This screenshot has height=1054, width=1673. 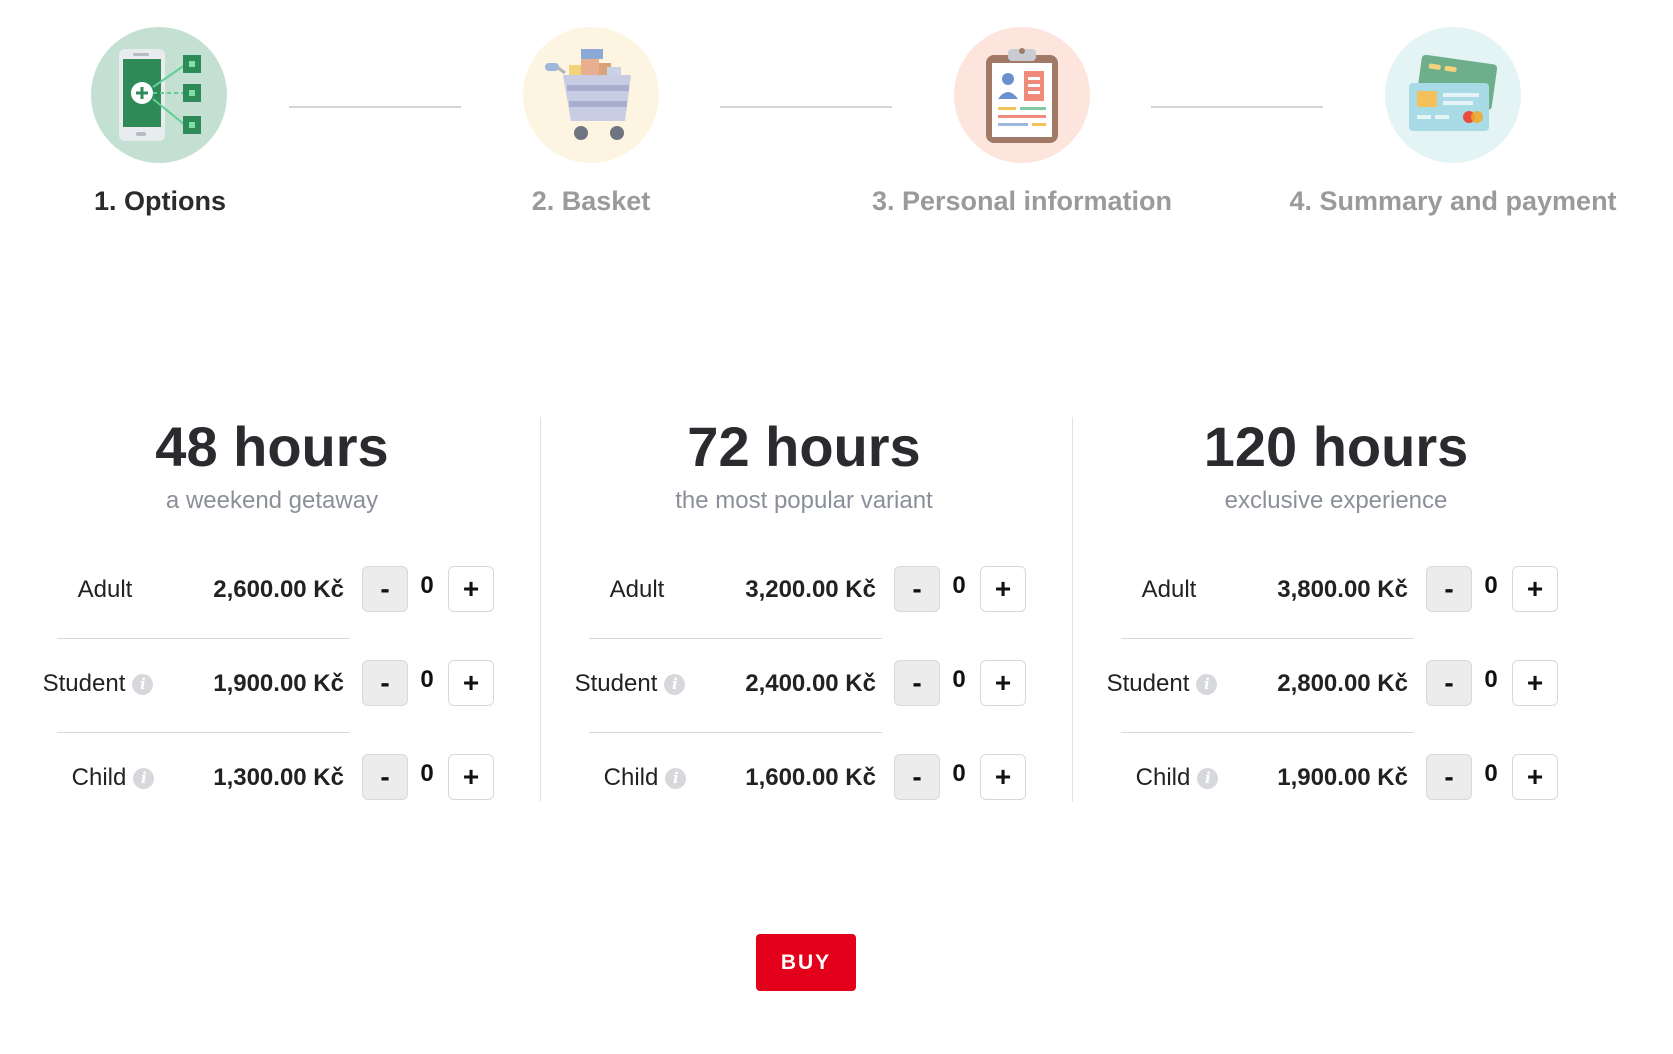 I want to click on ticket-row-adult: Adult 3,200.00 Kč - 0 +, so click(x=804, y=602).